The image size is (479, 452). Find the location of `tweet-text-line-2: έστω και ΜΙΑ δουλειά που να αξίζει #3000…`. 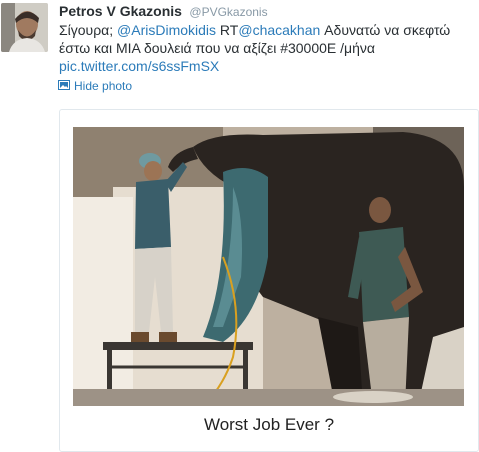

tweet-text-line-2: έστω και ΜΙΑ δουλειά που να αξίζει #3000… is located at coordinates (217, 48).